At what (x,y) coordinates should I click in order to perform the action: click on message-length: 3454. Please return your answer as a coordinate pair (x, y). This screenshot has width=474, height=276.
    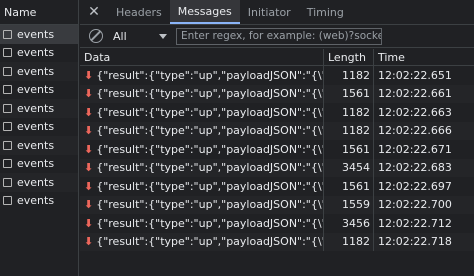
    Looking at the image, I should click on (349, 167).